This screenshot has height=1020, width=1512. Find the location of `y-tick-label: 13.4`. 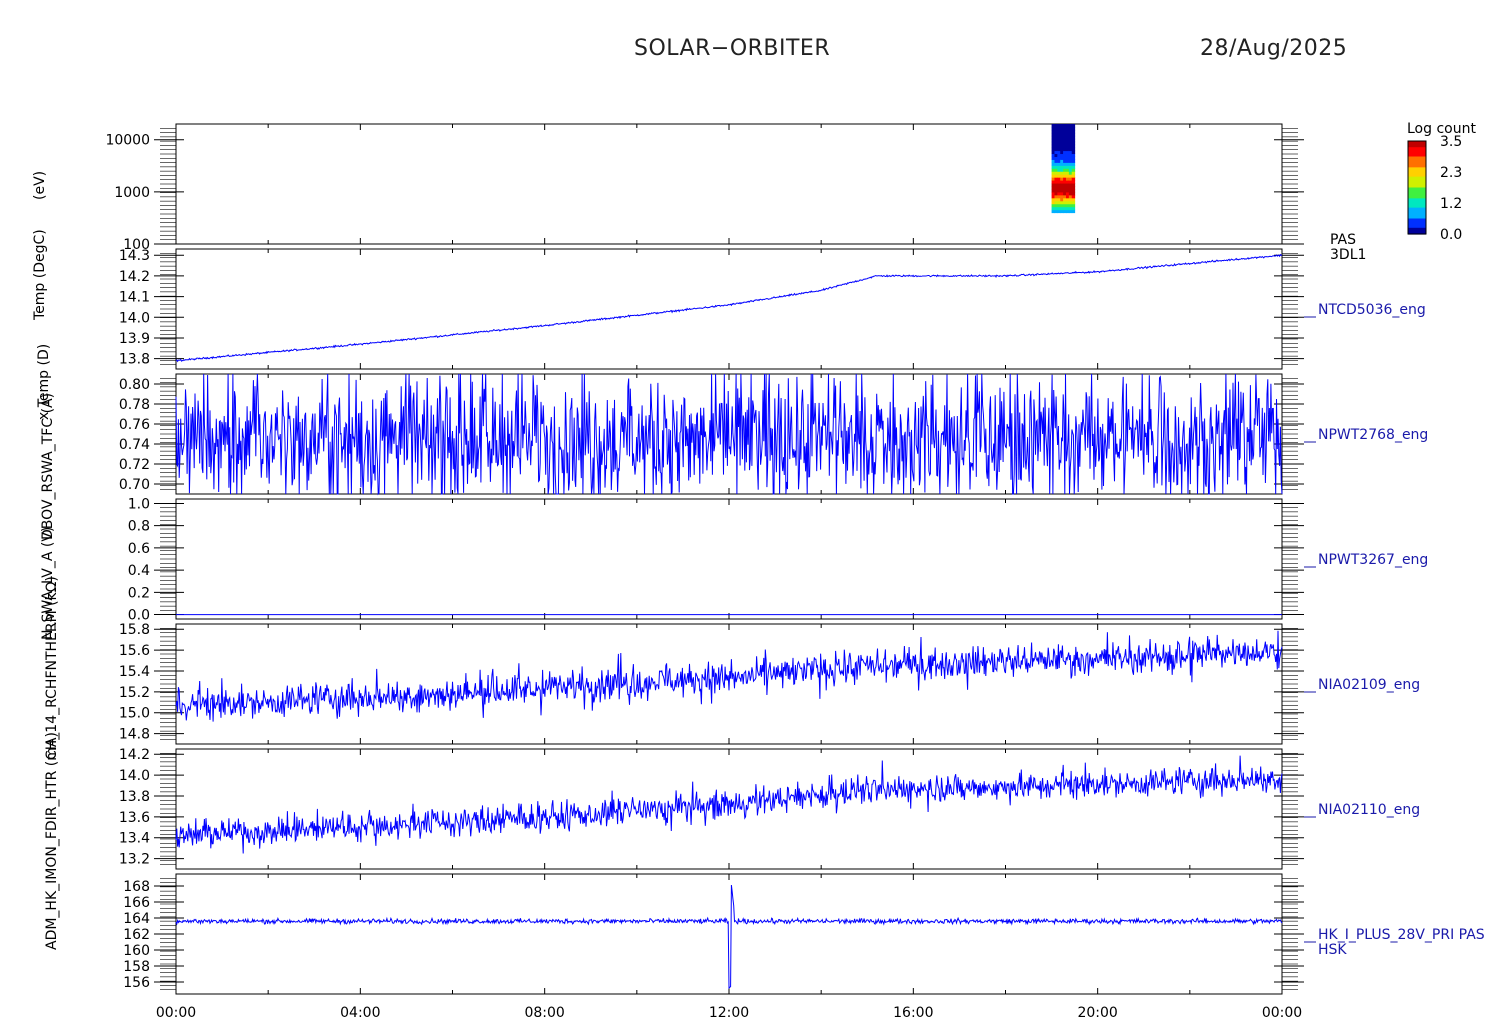

y-tick-label: 13.4 is located at coordinates (134, 839).